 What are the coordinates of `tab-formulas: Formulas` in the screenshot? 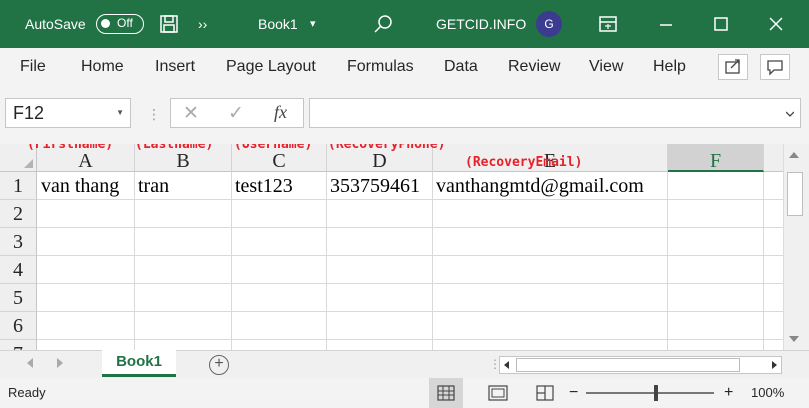 It's located at (380, 67).